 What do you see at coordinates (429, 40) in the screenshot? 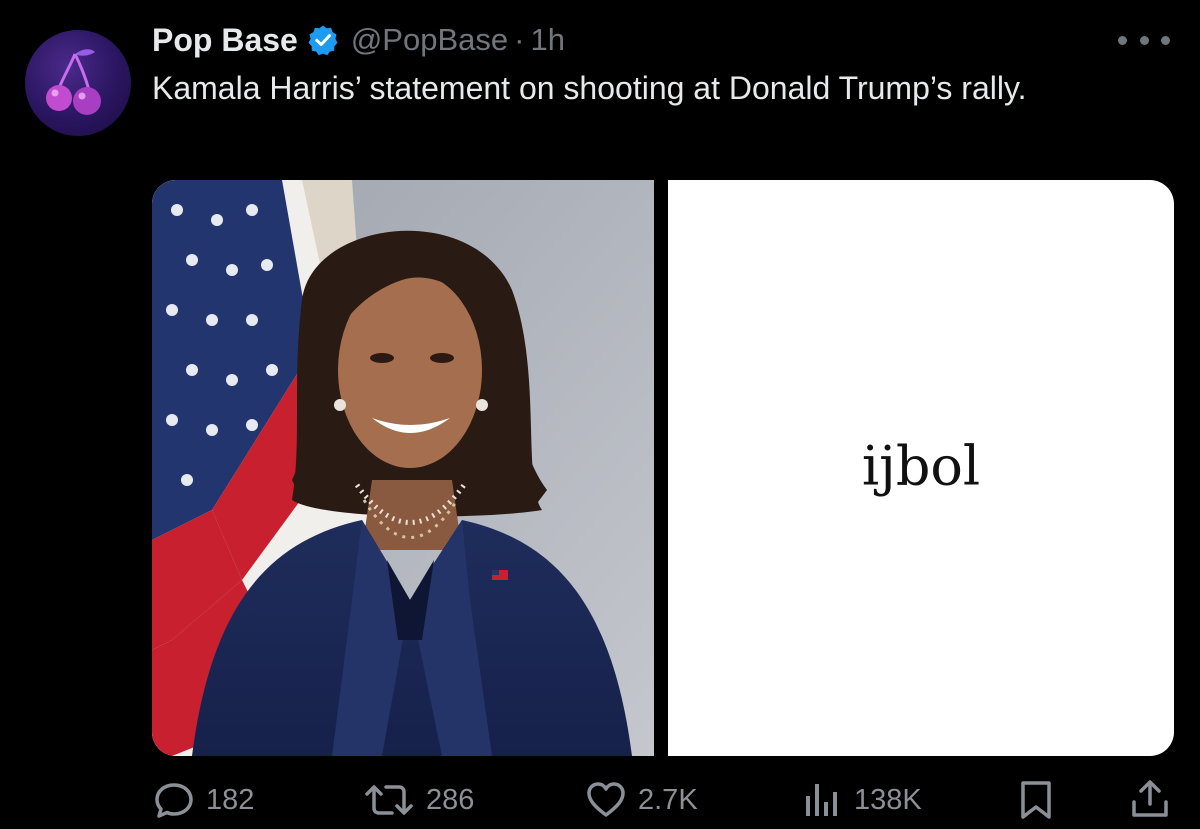
I see `user-handle: @PopBase` at bounding box center [429, 40].